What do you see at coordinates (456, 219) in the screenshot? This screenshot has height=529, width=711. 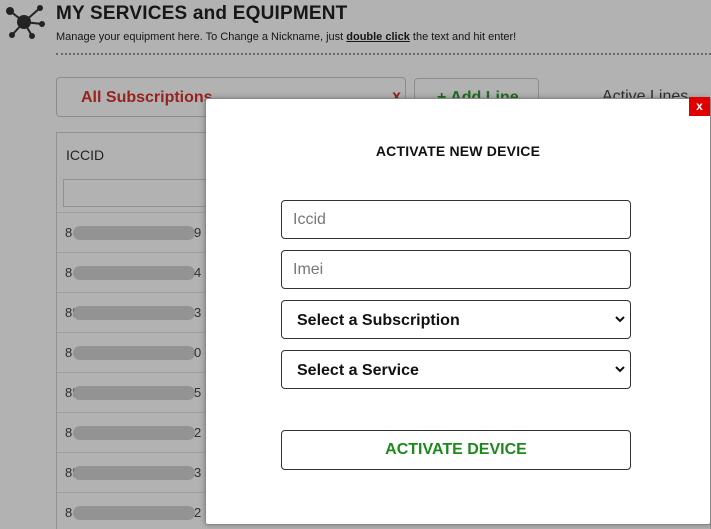 I see `iccid-input` at bounding box center [456, 219].